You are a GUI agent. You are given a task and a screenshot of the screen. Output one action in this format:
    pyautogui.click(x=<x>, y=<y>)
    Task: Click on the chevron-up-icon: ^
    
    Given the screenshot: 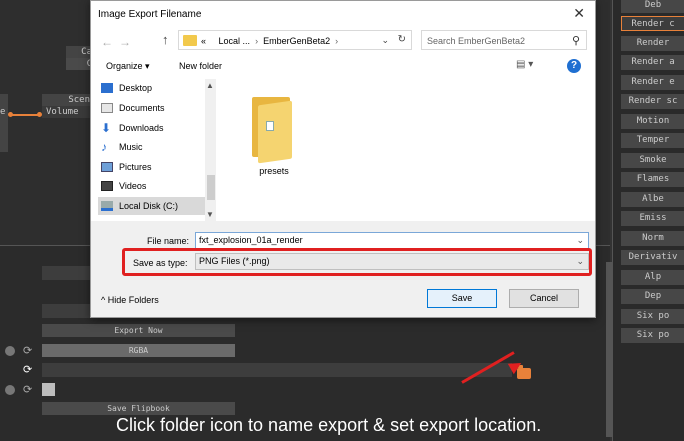 What is the action you would take?
    pyautogui.click(x=104, y=300)
    